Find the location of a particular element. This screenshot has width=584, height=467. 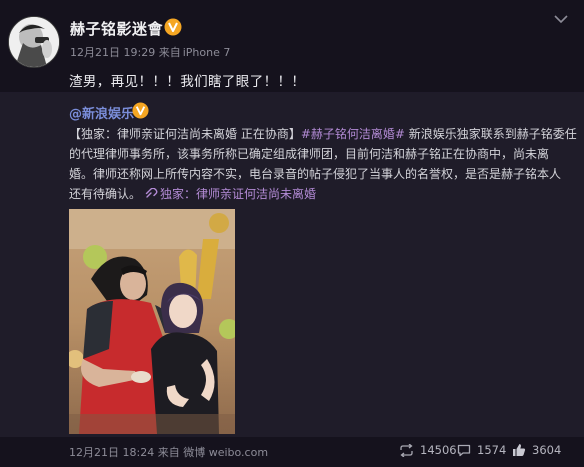

repost-meta: 12月21日 18:24 来自 微博 weibo.com is located at coordinates (168, 452).